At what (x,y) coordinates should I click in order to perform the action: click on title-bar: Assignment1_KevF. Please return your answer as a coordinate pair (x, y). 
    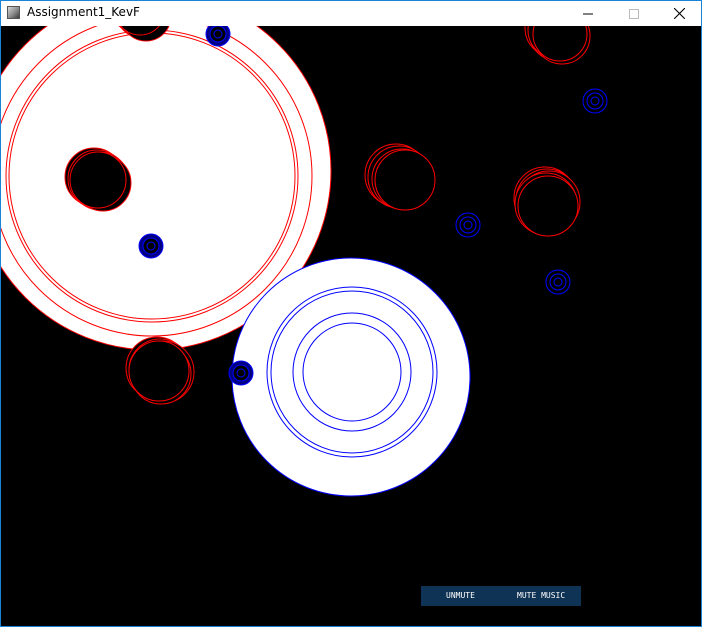
    Looking at the image, I should click on (351, 13).